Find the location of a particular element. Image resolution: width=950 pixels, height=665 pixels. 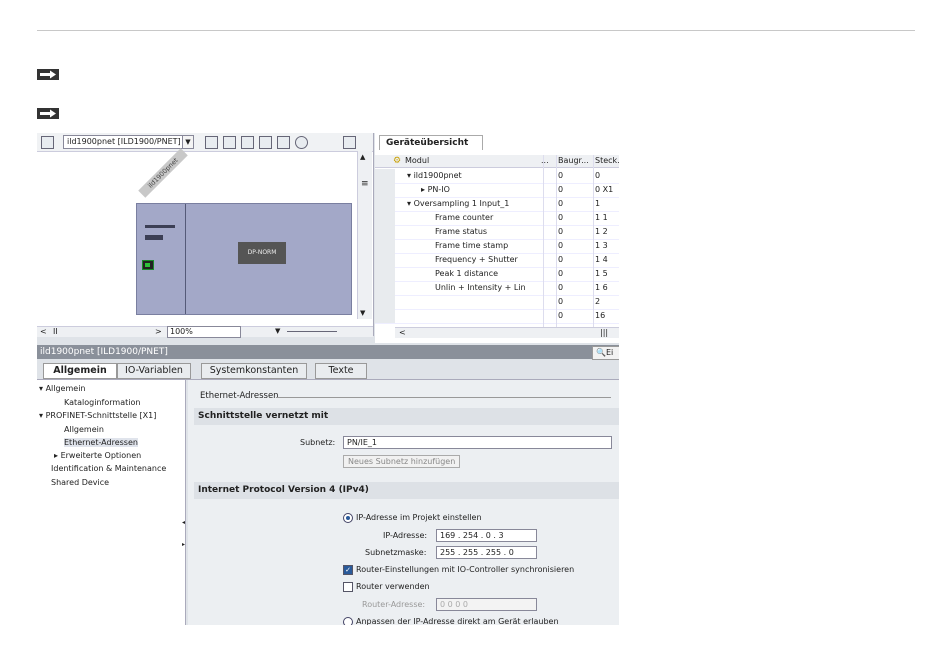

nav-item-allgemein: ▾ Allgemein is located at coordinates (62, 388).